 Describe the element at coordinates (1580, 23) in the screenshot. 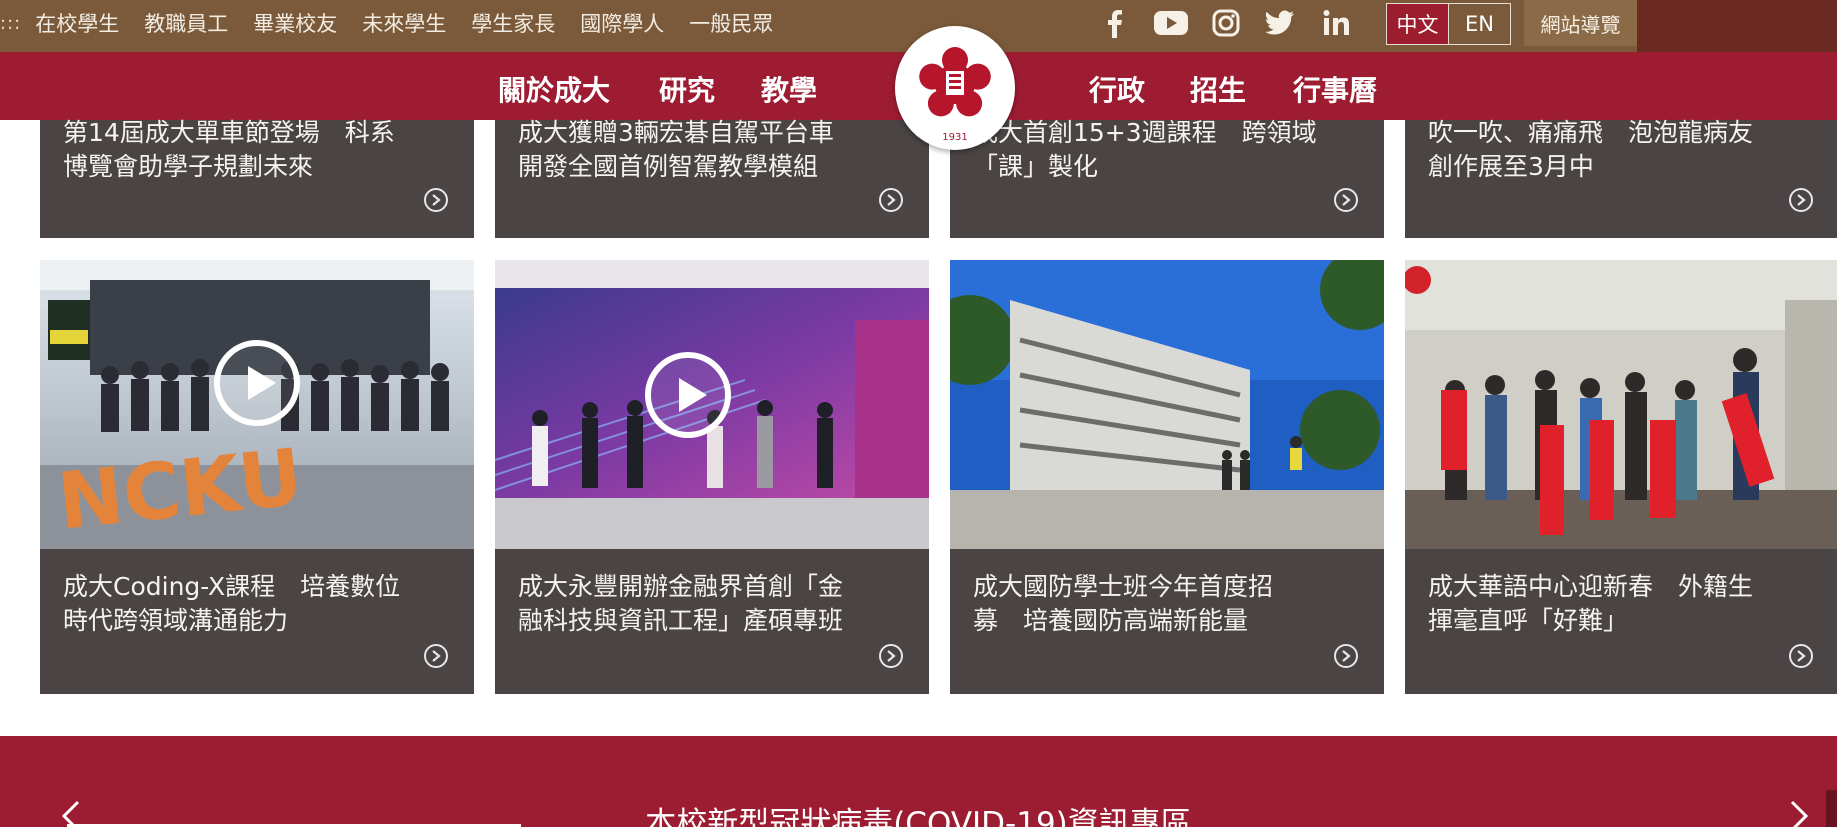

I see `sitemap-link: 網站導覽` at that location.